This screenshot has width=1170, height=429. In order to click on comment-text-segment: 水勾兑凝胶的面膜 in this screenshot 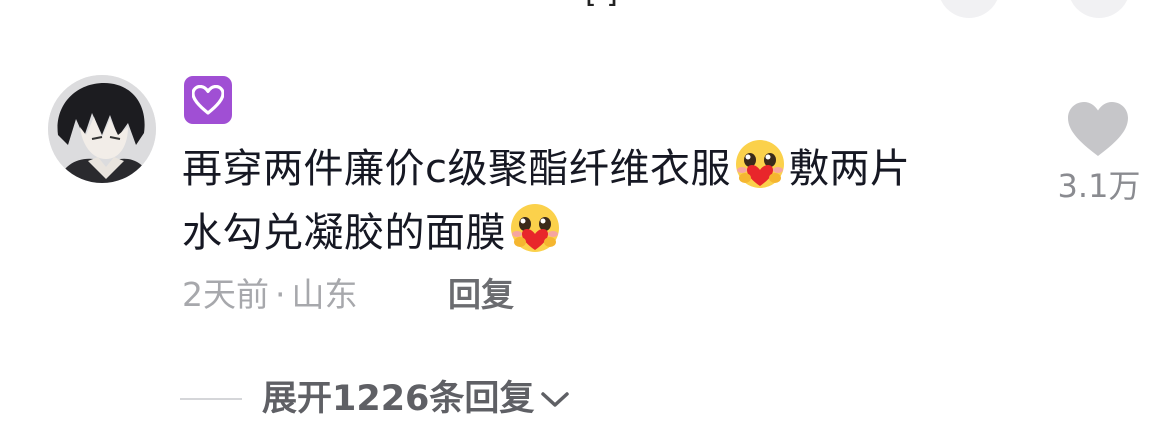, I will do `click(344, 233)`.